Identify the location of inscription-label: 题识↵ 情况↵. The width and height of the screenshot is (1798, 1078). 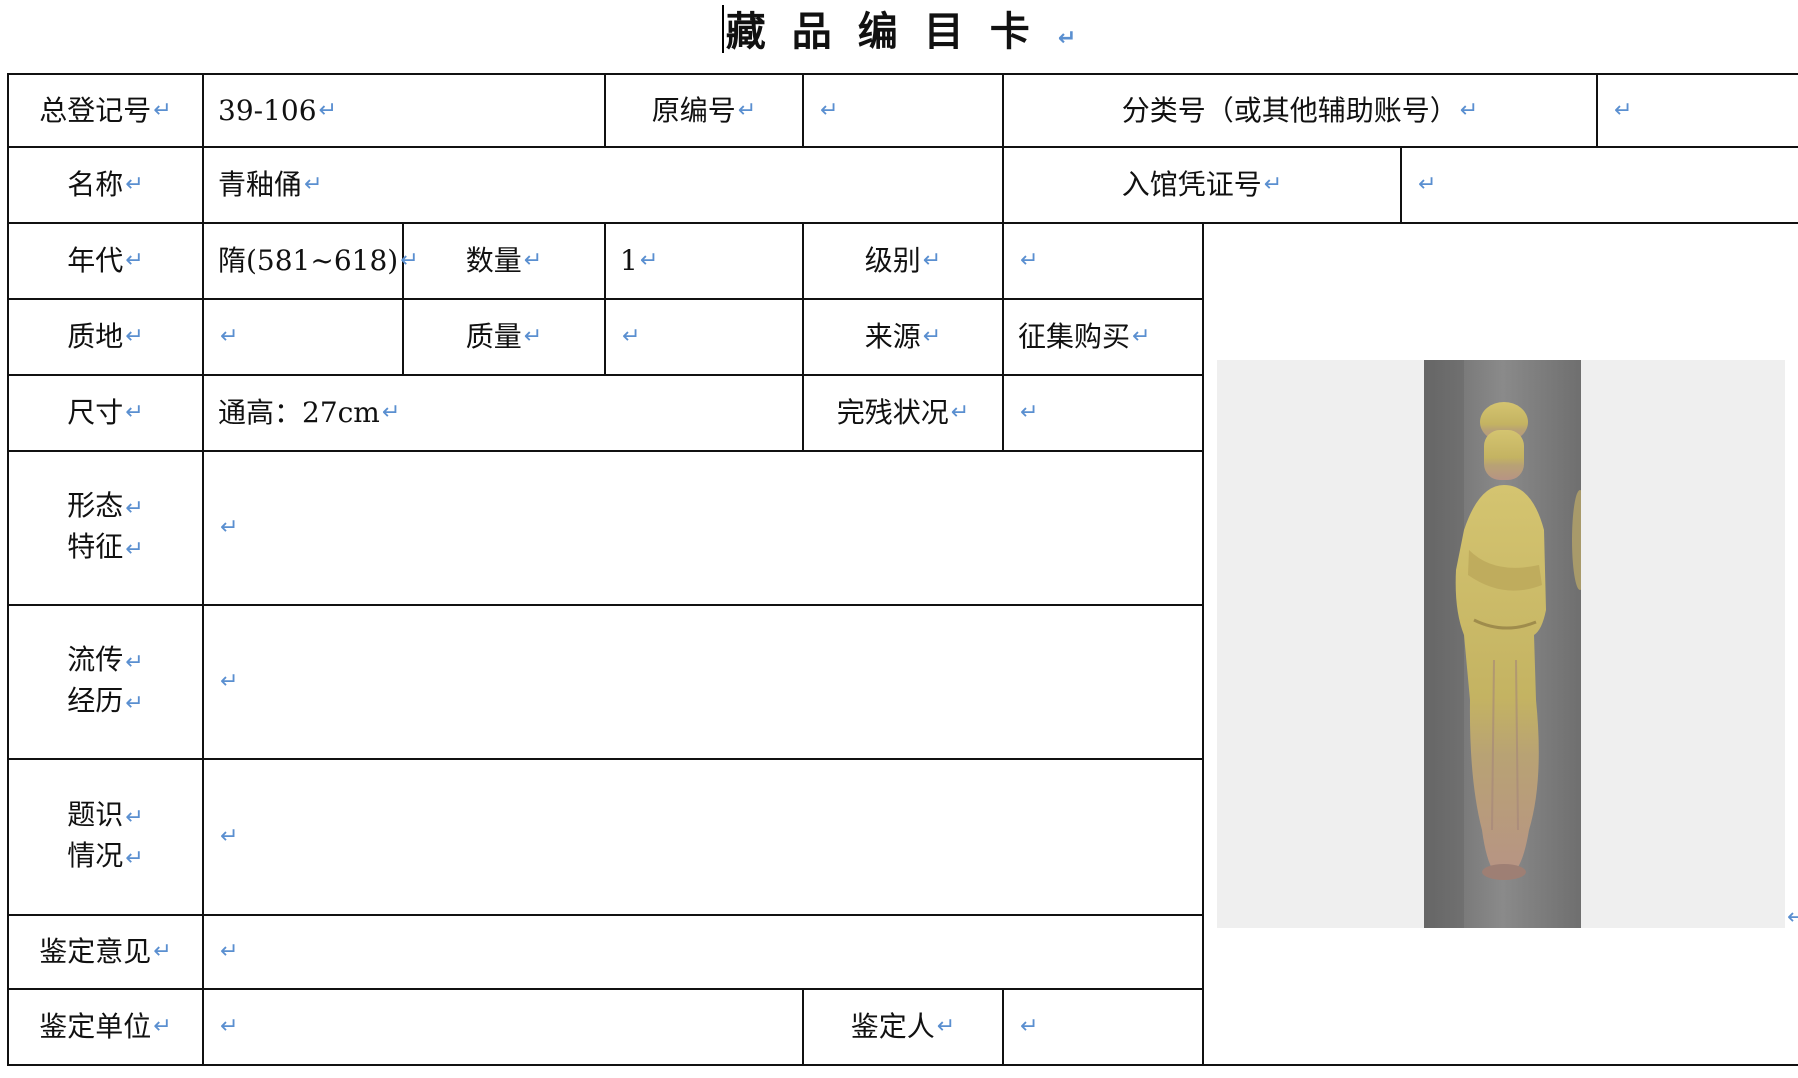
(105, 835).